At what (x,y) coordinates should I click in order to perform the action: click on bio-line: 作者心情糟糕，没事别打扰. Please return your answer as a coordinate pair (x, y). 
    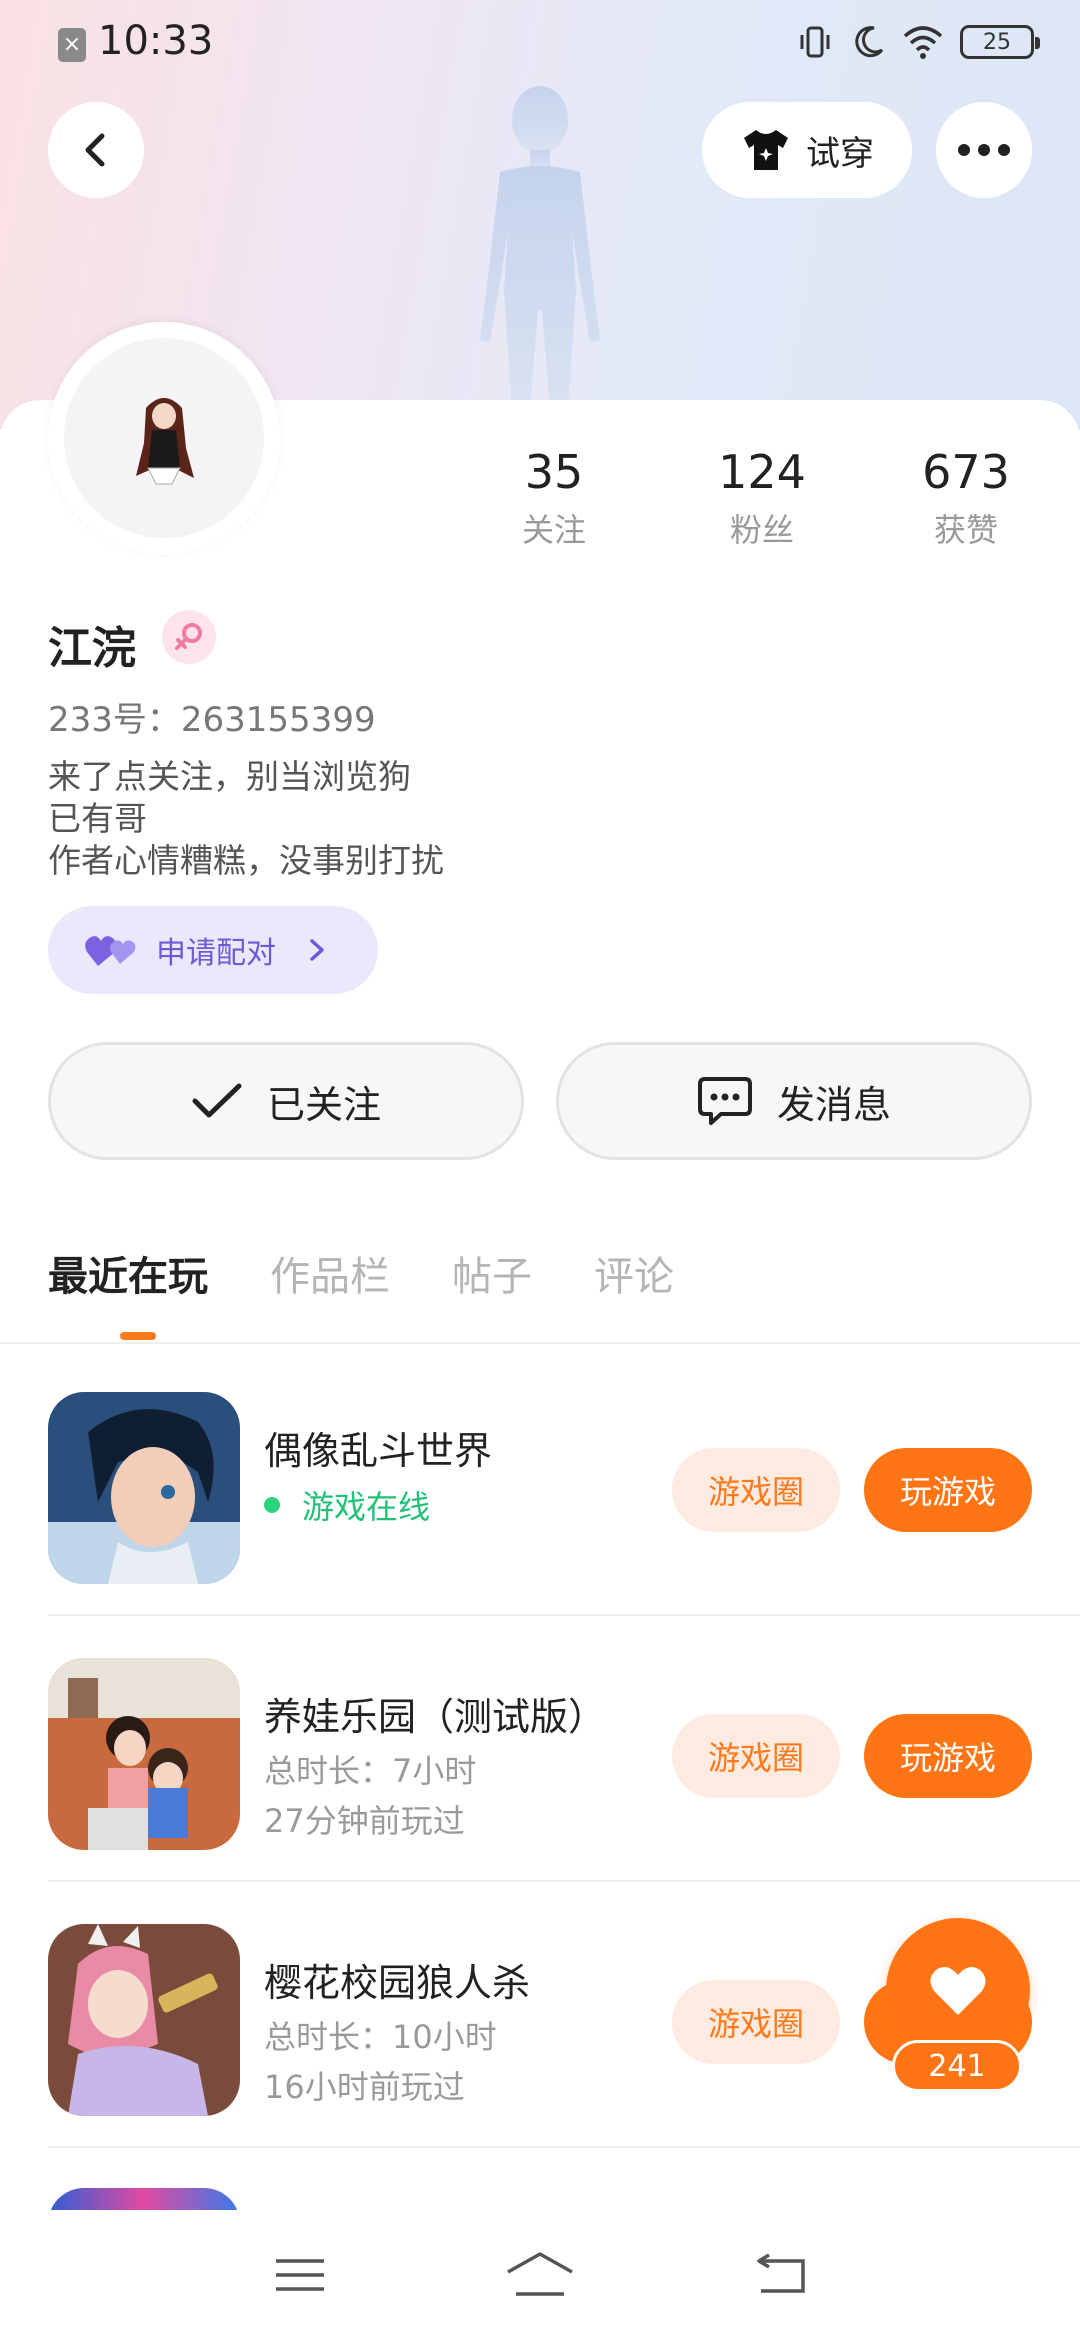
    Looking at the image, I should click on (246, 860).